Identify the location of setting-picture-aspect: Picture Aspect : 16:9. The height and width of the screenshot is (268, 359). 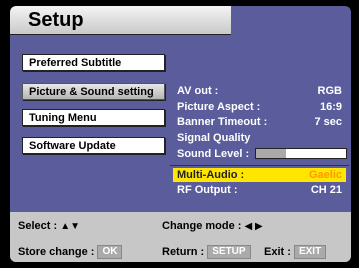
(259, 107).